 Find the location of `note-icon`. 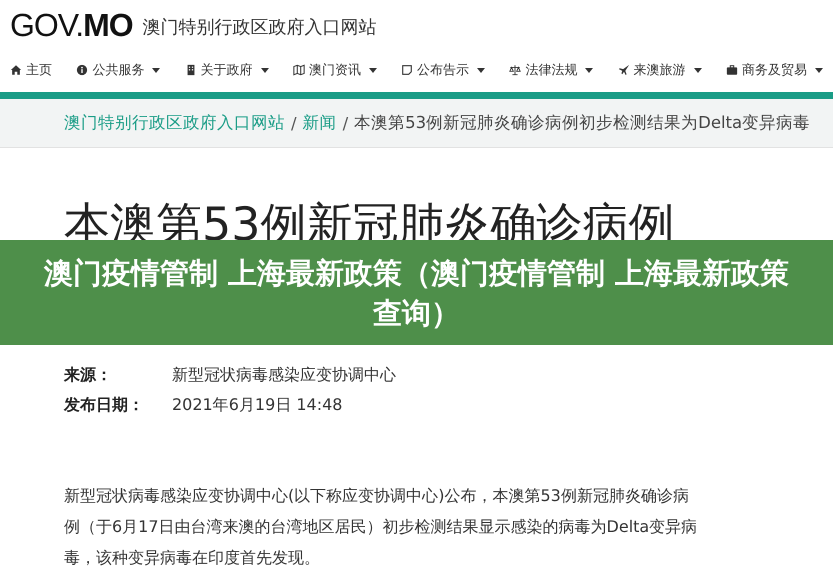

note-icon is located at coordinates (407, 70).